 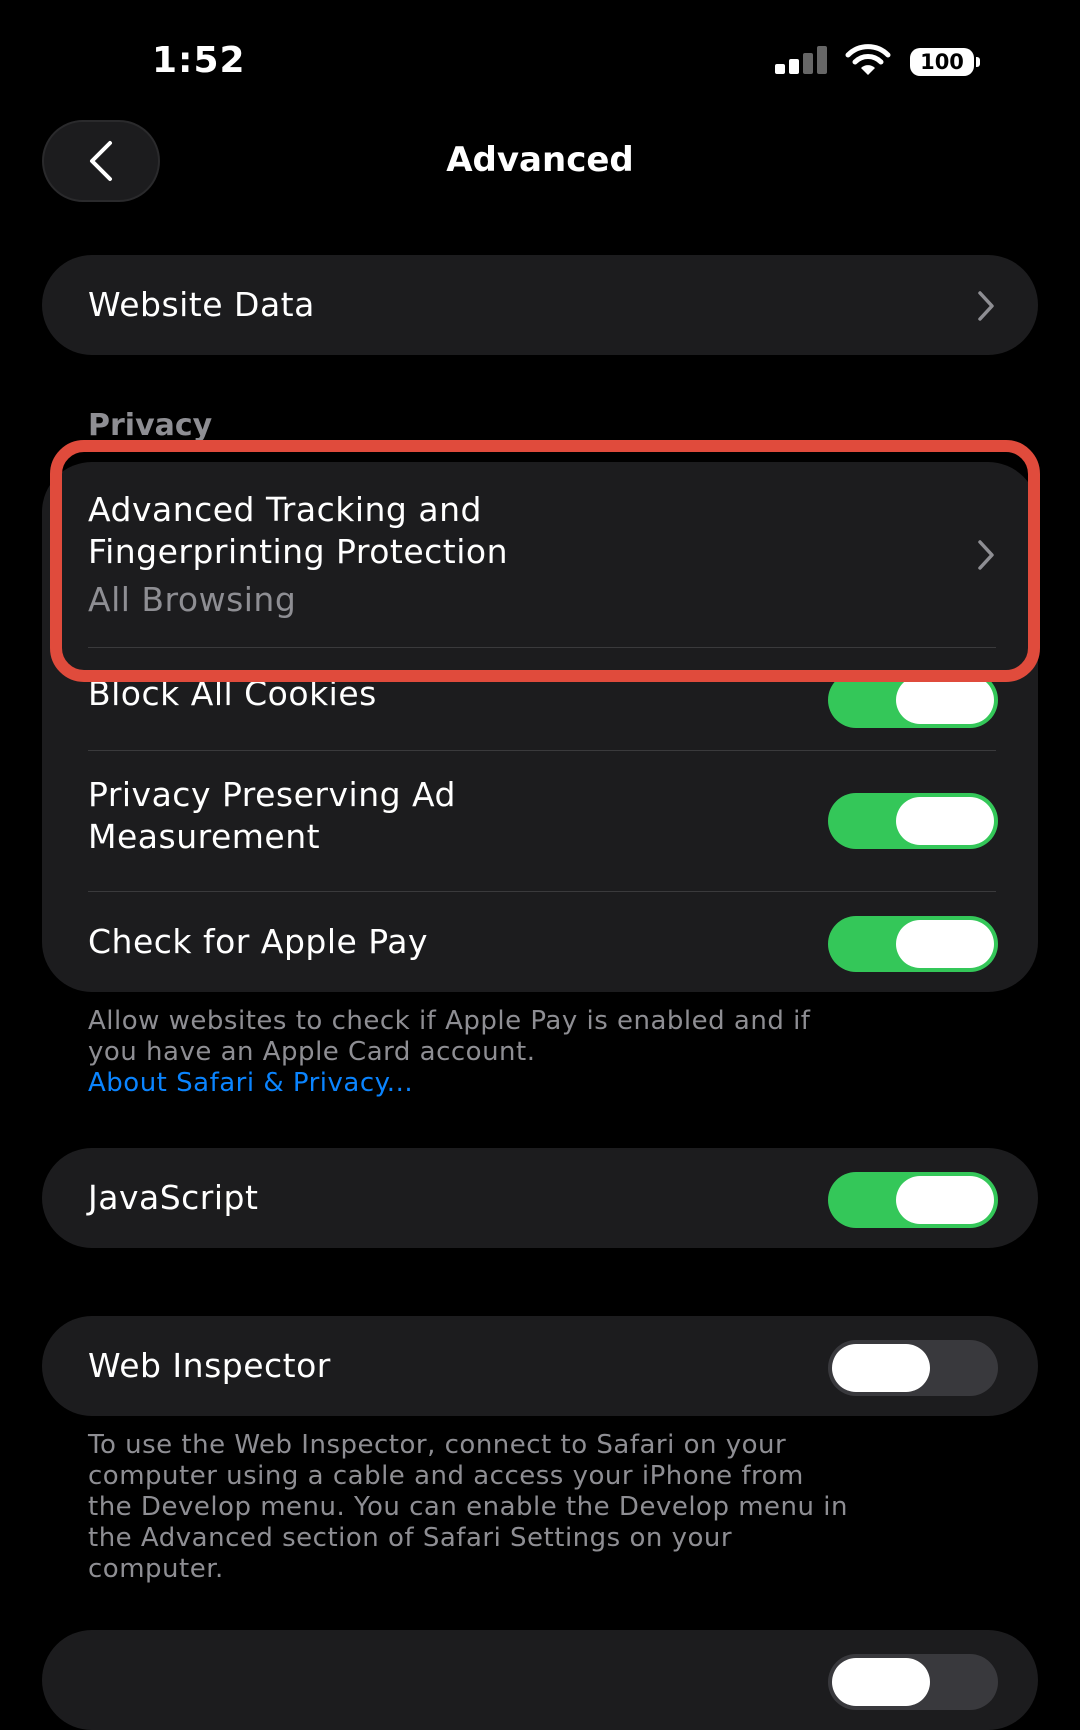 I want to click on battery-icon: 100, so click(x=946, y=62).